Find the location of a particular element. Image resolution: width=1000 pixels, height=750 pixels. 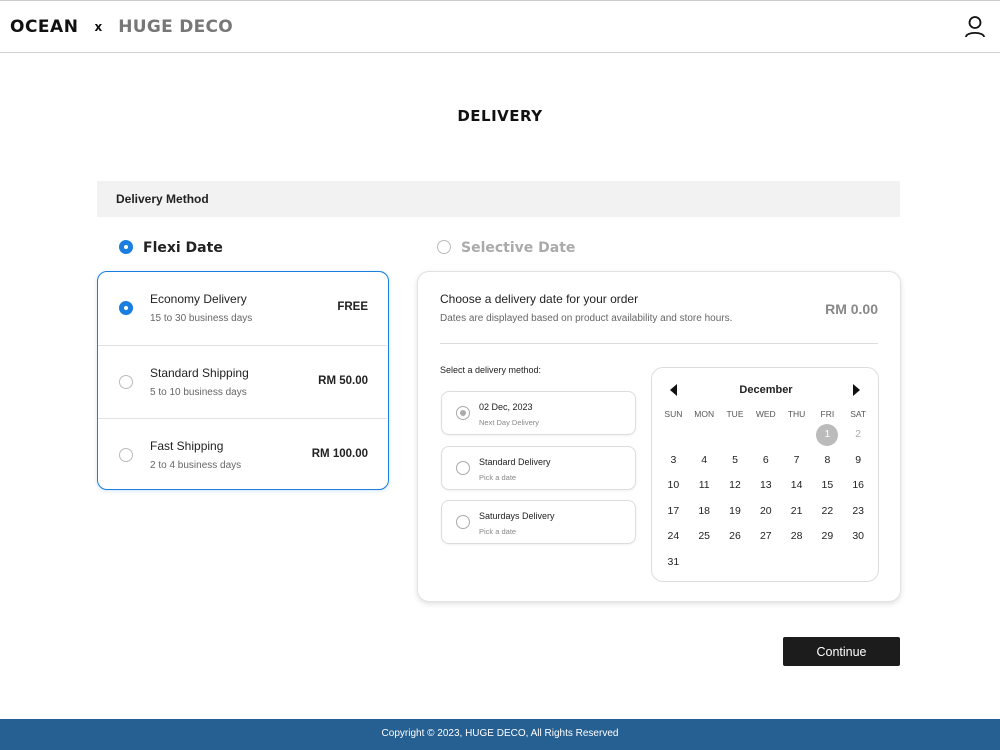

calendar-day: 12 is located at coordinates (735, 486).